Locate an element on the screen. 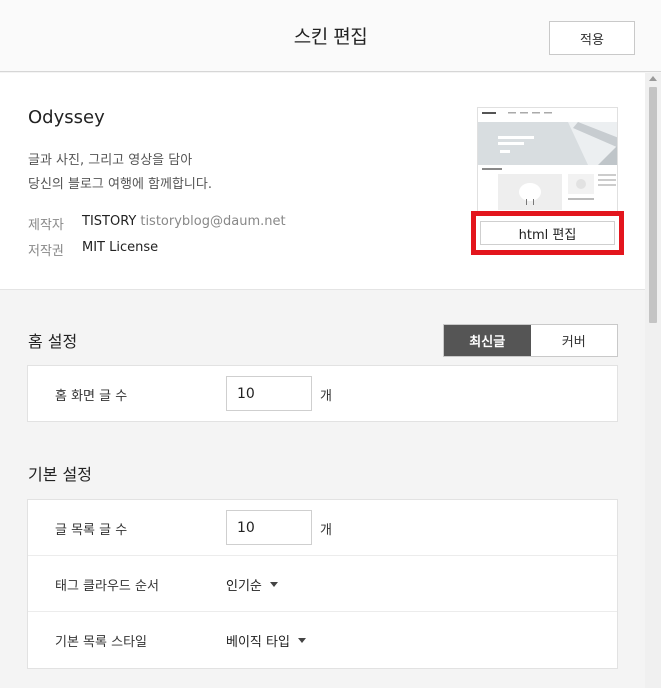  toggle-cover: 커버 is located at coordinates (574, 340).